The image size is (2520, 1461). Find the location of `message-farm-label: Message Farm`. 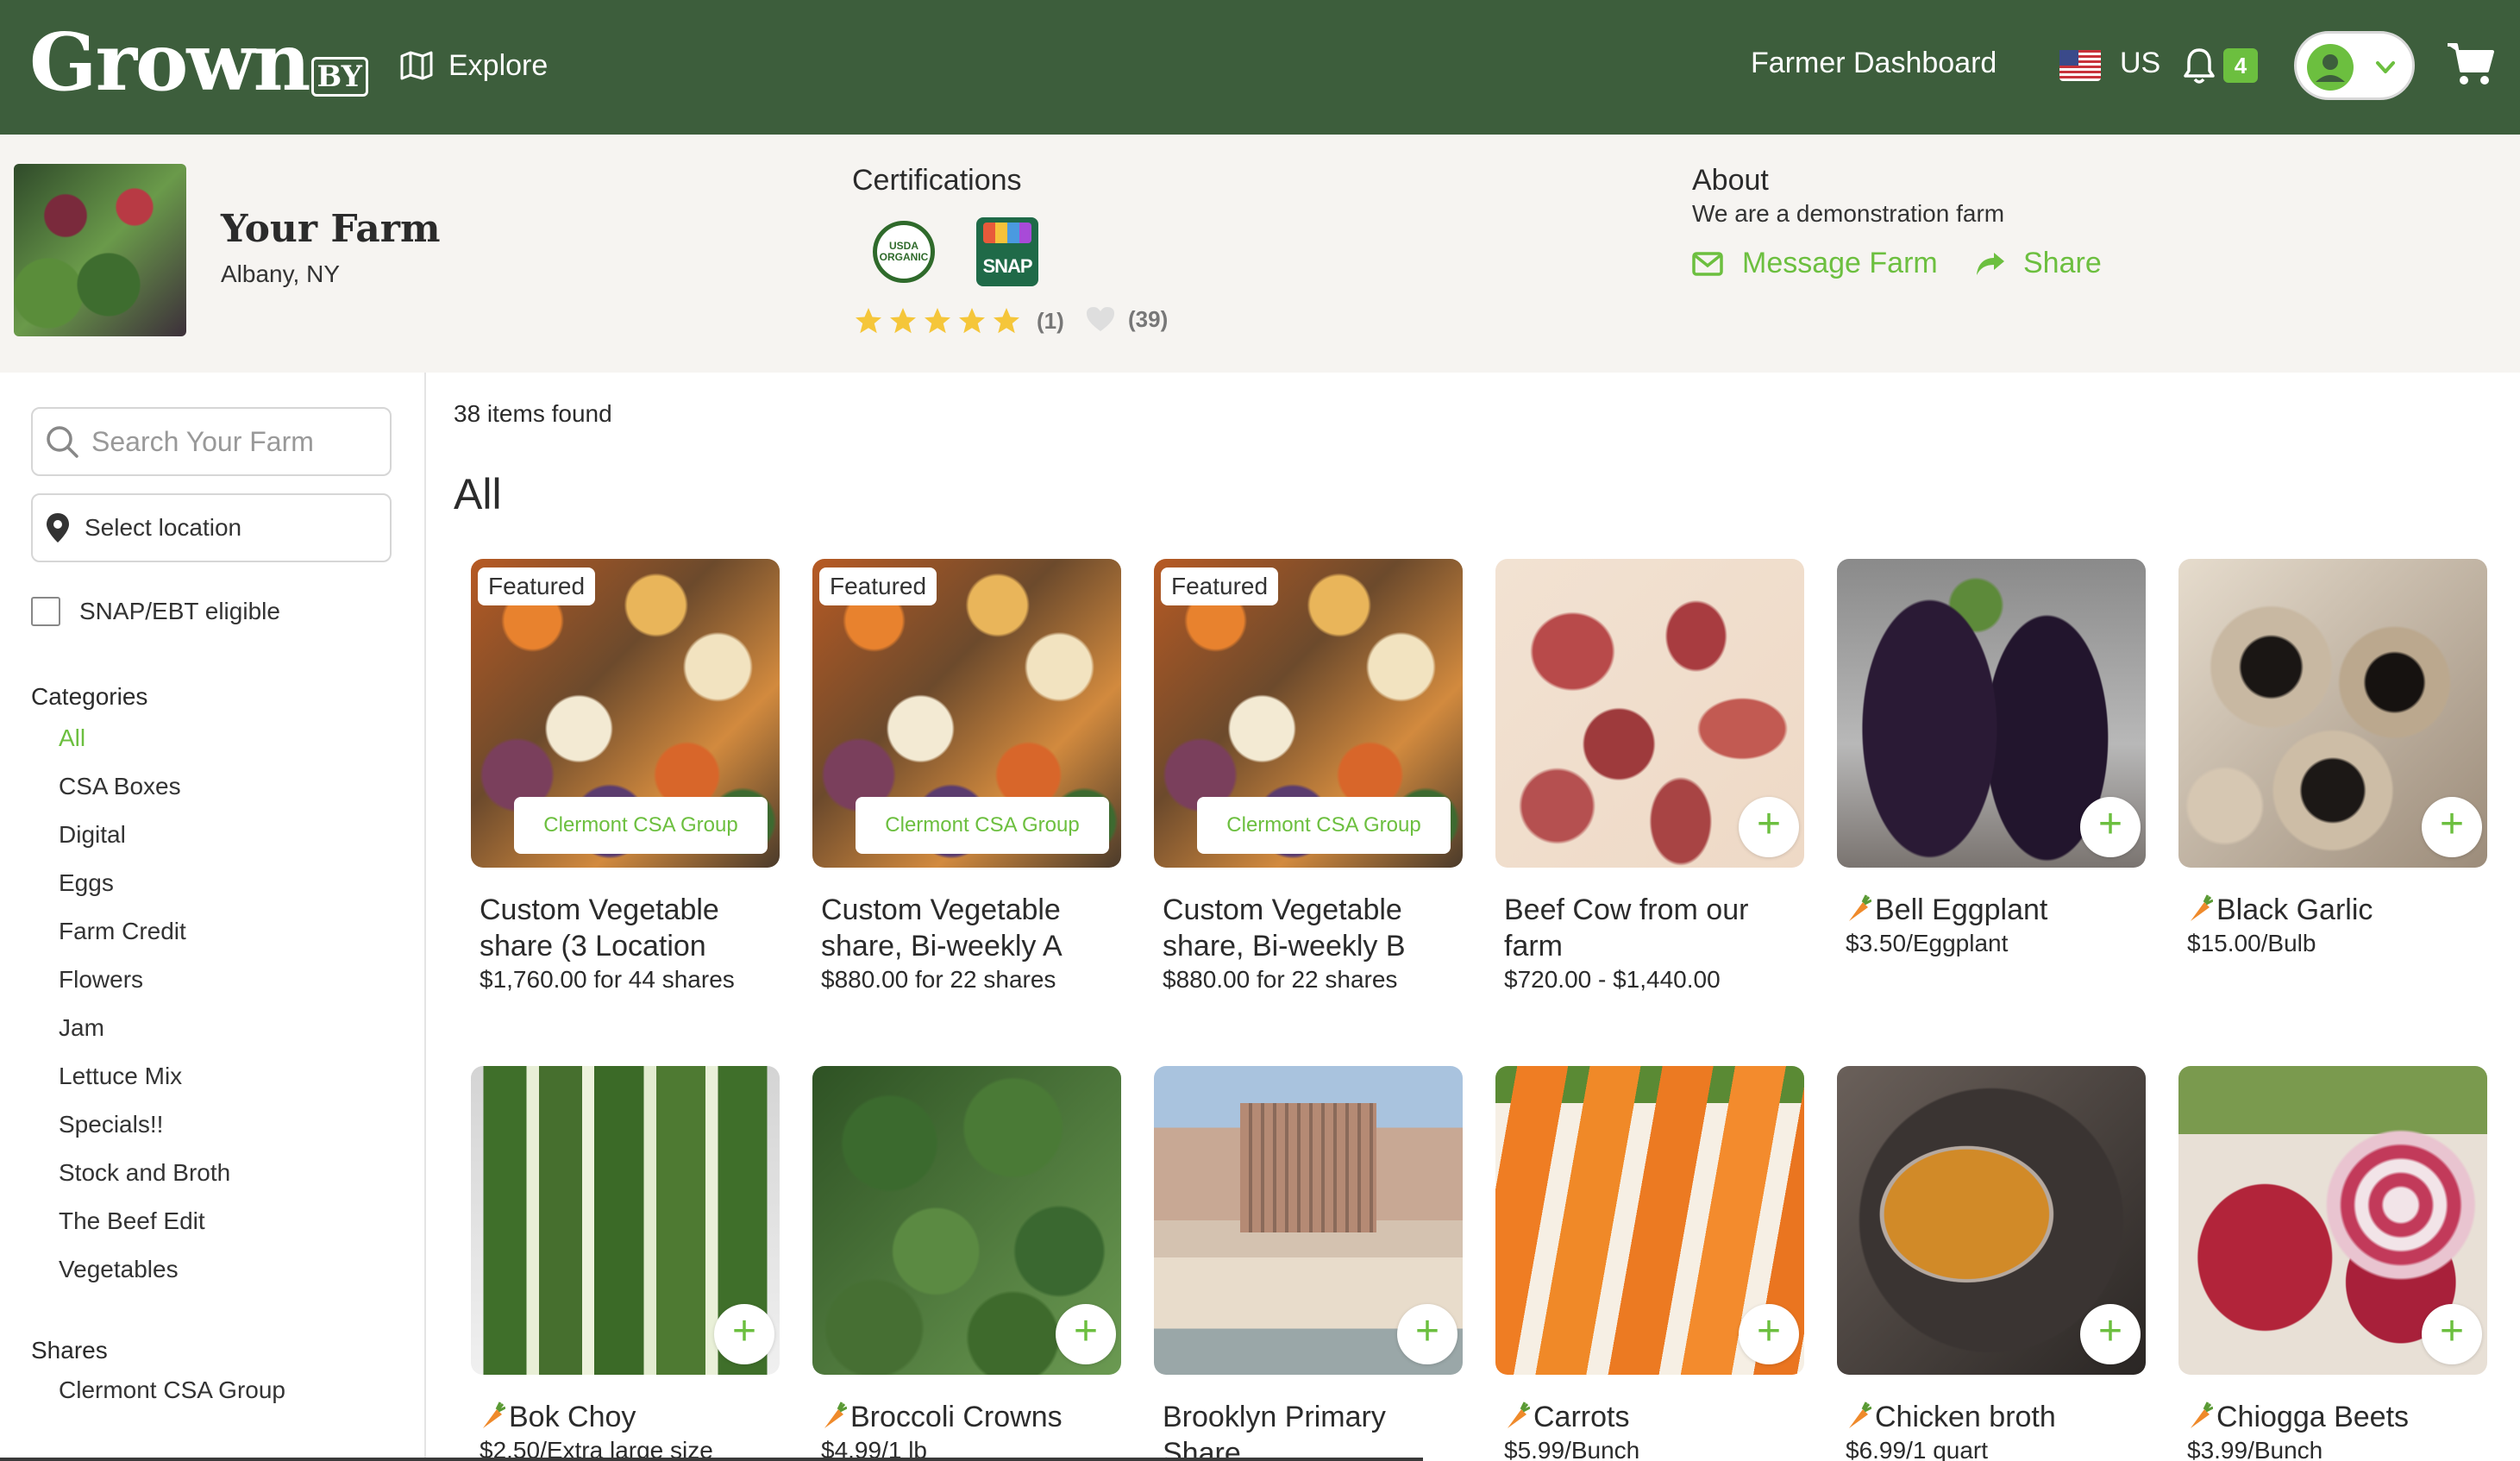

message-farm-label: Message Farm is located at coordinates (1840, 263).